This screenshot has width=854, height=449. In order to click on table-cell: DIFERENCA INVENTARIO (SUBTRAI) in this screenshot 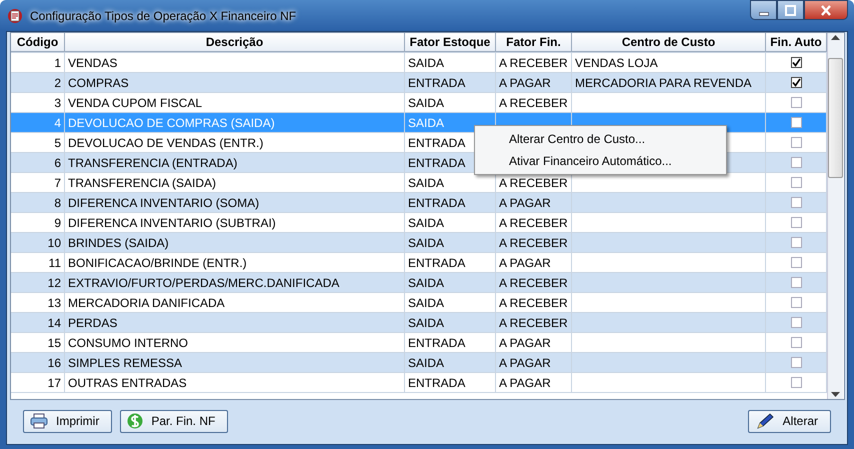, I will do `click(172, 223)`.